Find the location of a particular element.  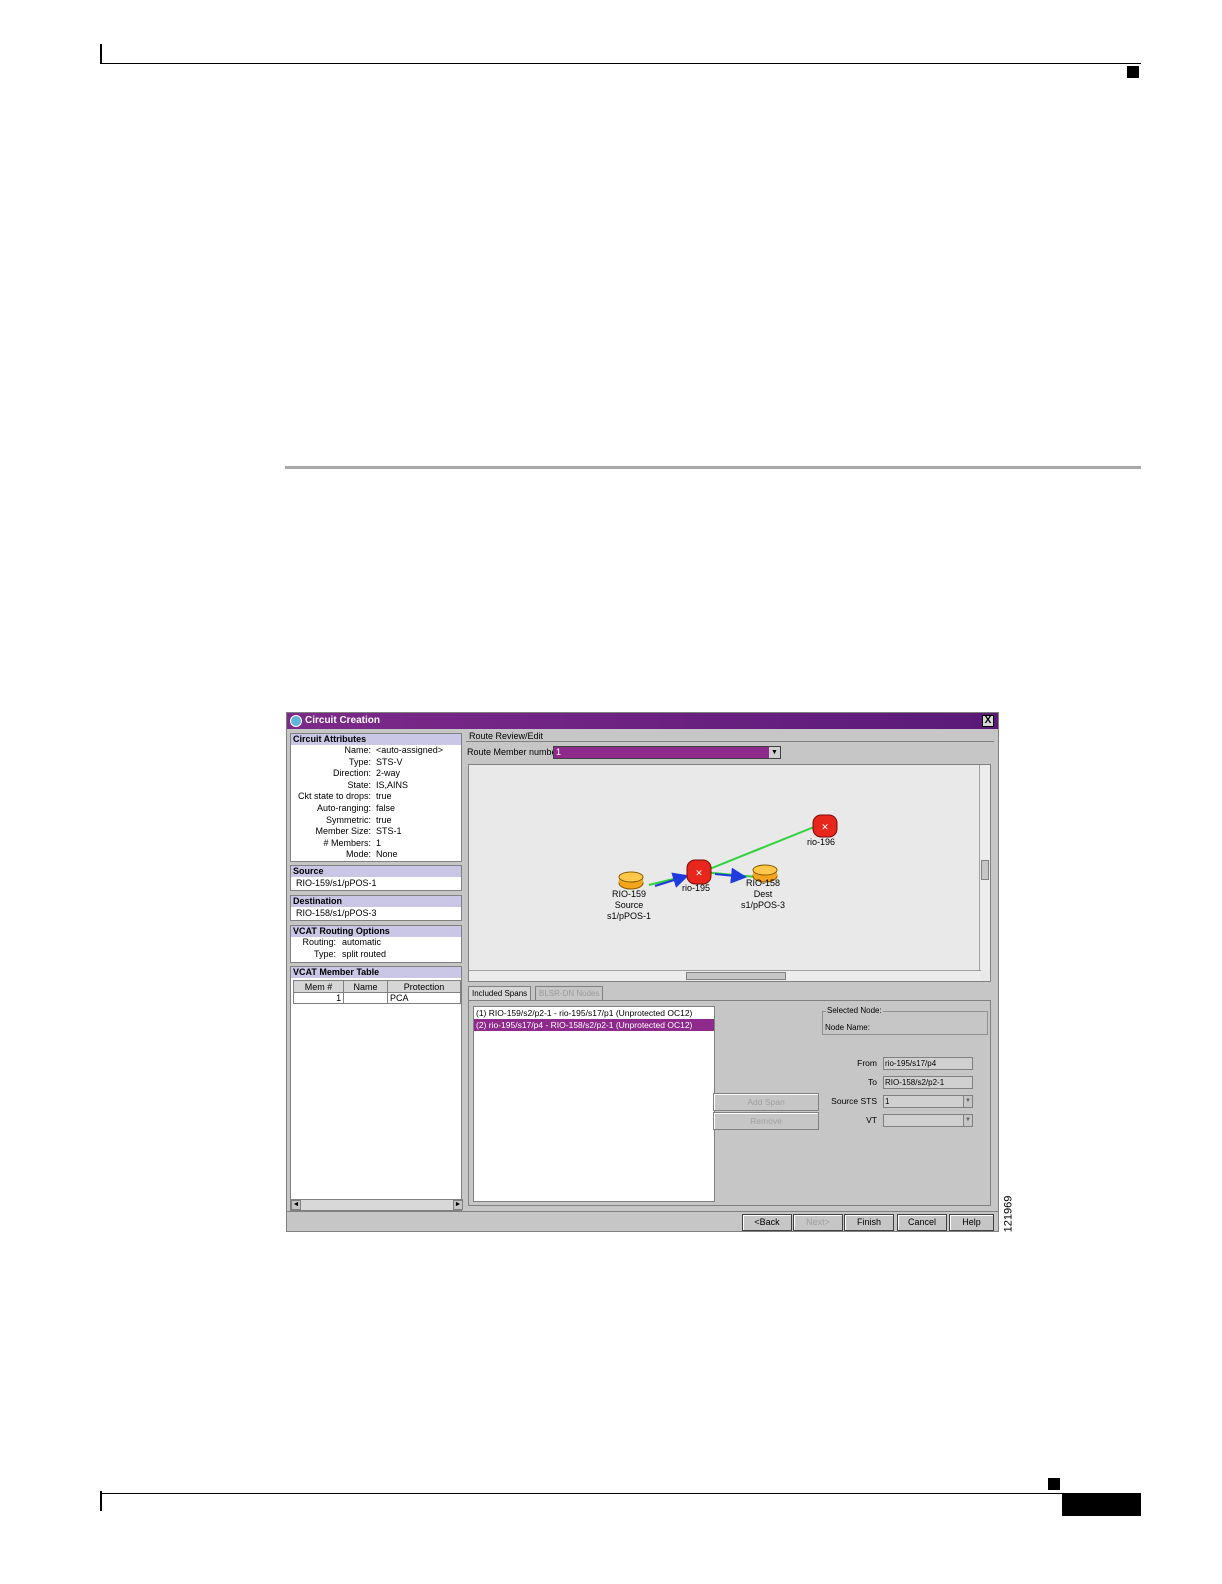

table-cell: PCA is located at coordinates (424, 998).